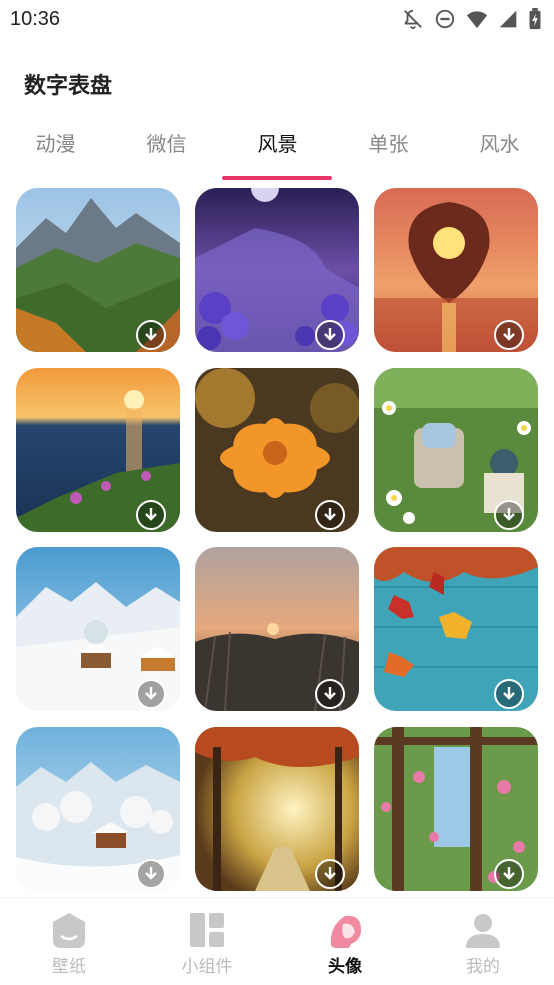 Image resolution: width=554 pixels, height=985 pixels. Describe the element at coordinates (277, 146) in the screenshot. I see `tab-scenery: 风景` at that location.